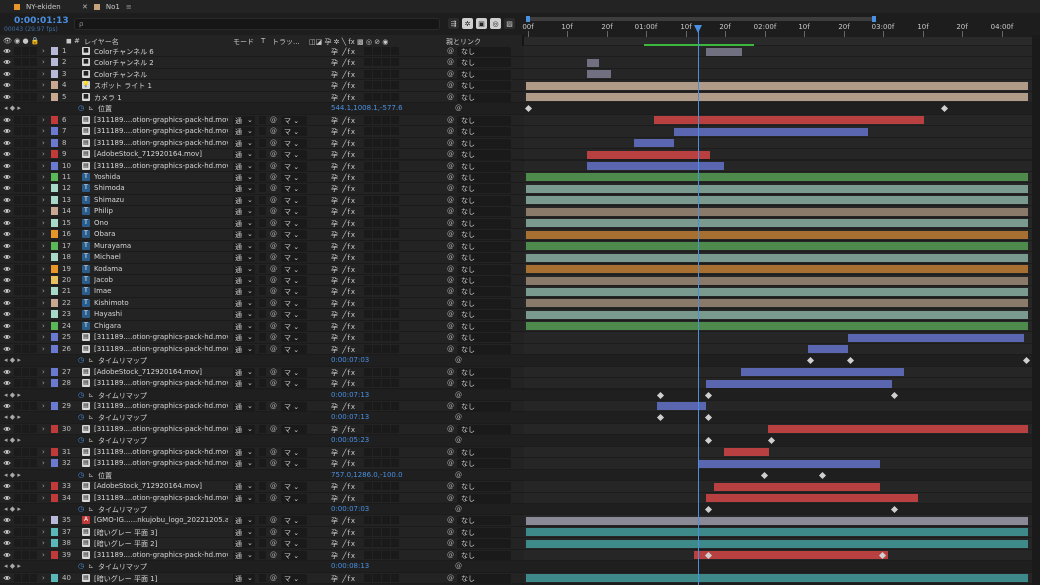  Describe the element at coordinates (161, 280) in the screenshot. I see `layer-name: Jacob` at that location.